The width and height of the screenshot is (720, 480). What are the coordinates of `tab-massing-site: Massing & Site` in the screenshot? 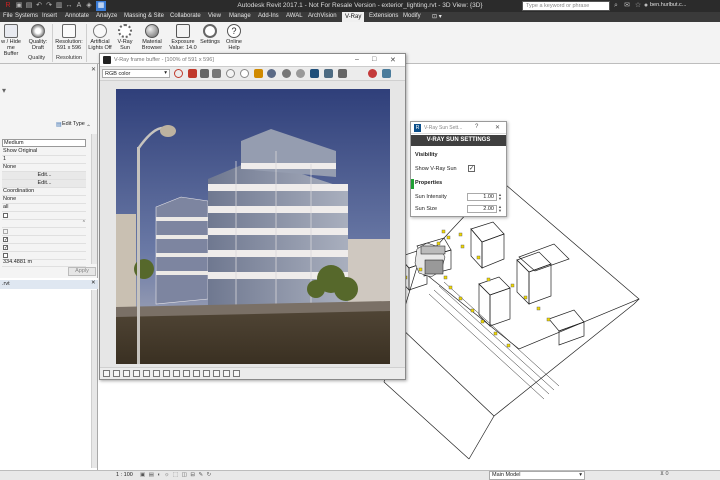 It's located at (144, 16).